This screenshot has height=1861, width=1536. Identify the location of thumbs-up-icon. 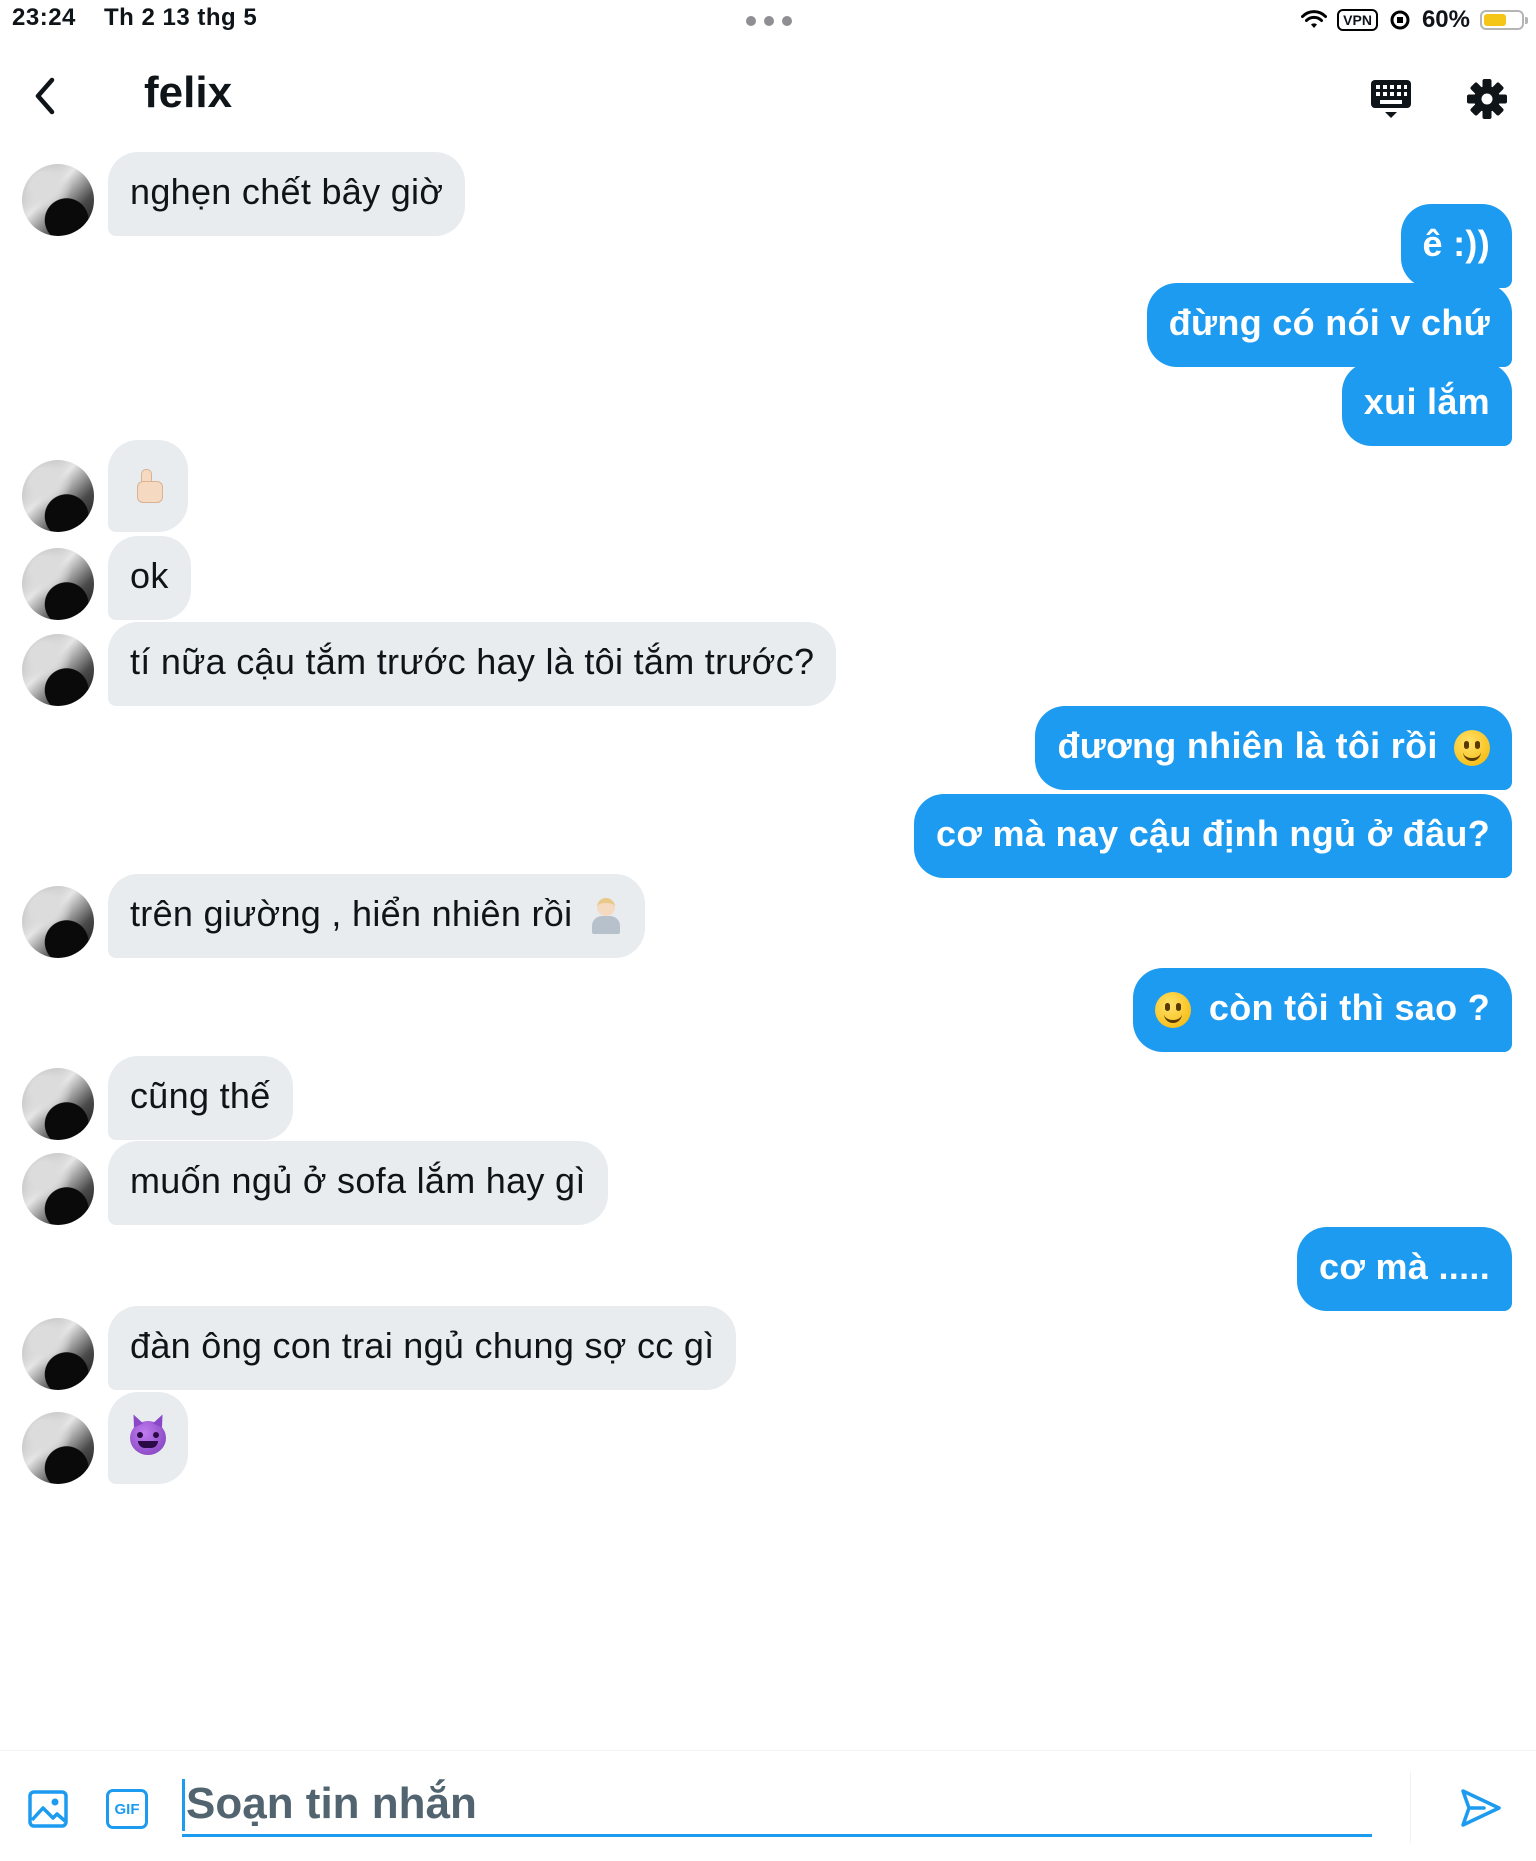
(148, 486).